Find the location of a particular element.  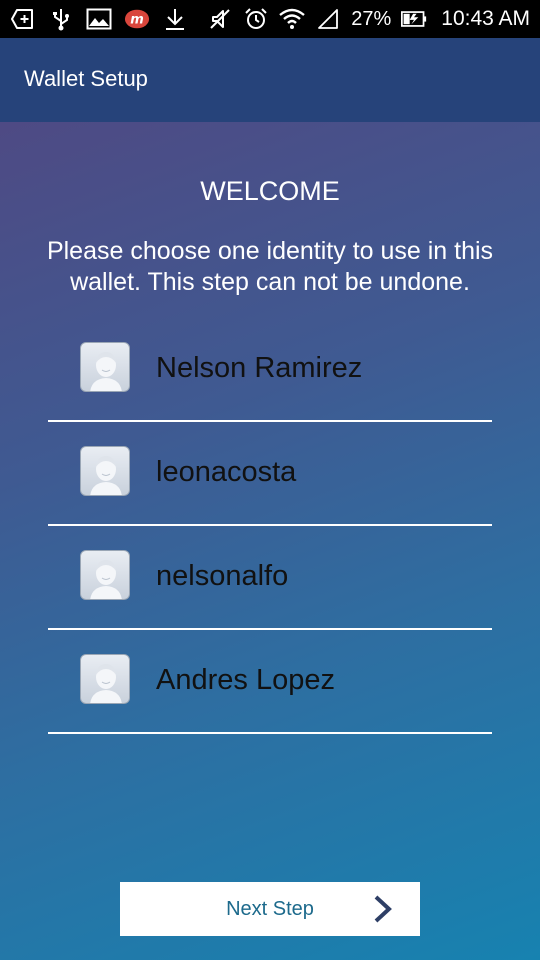

add-box-icon is located at coordinates (23, 19).